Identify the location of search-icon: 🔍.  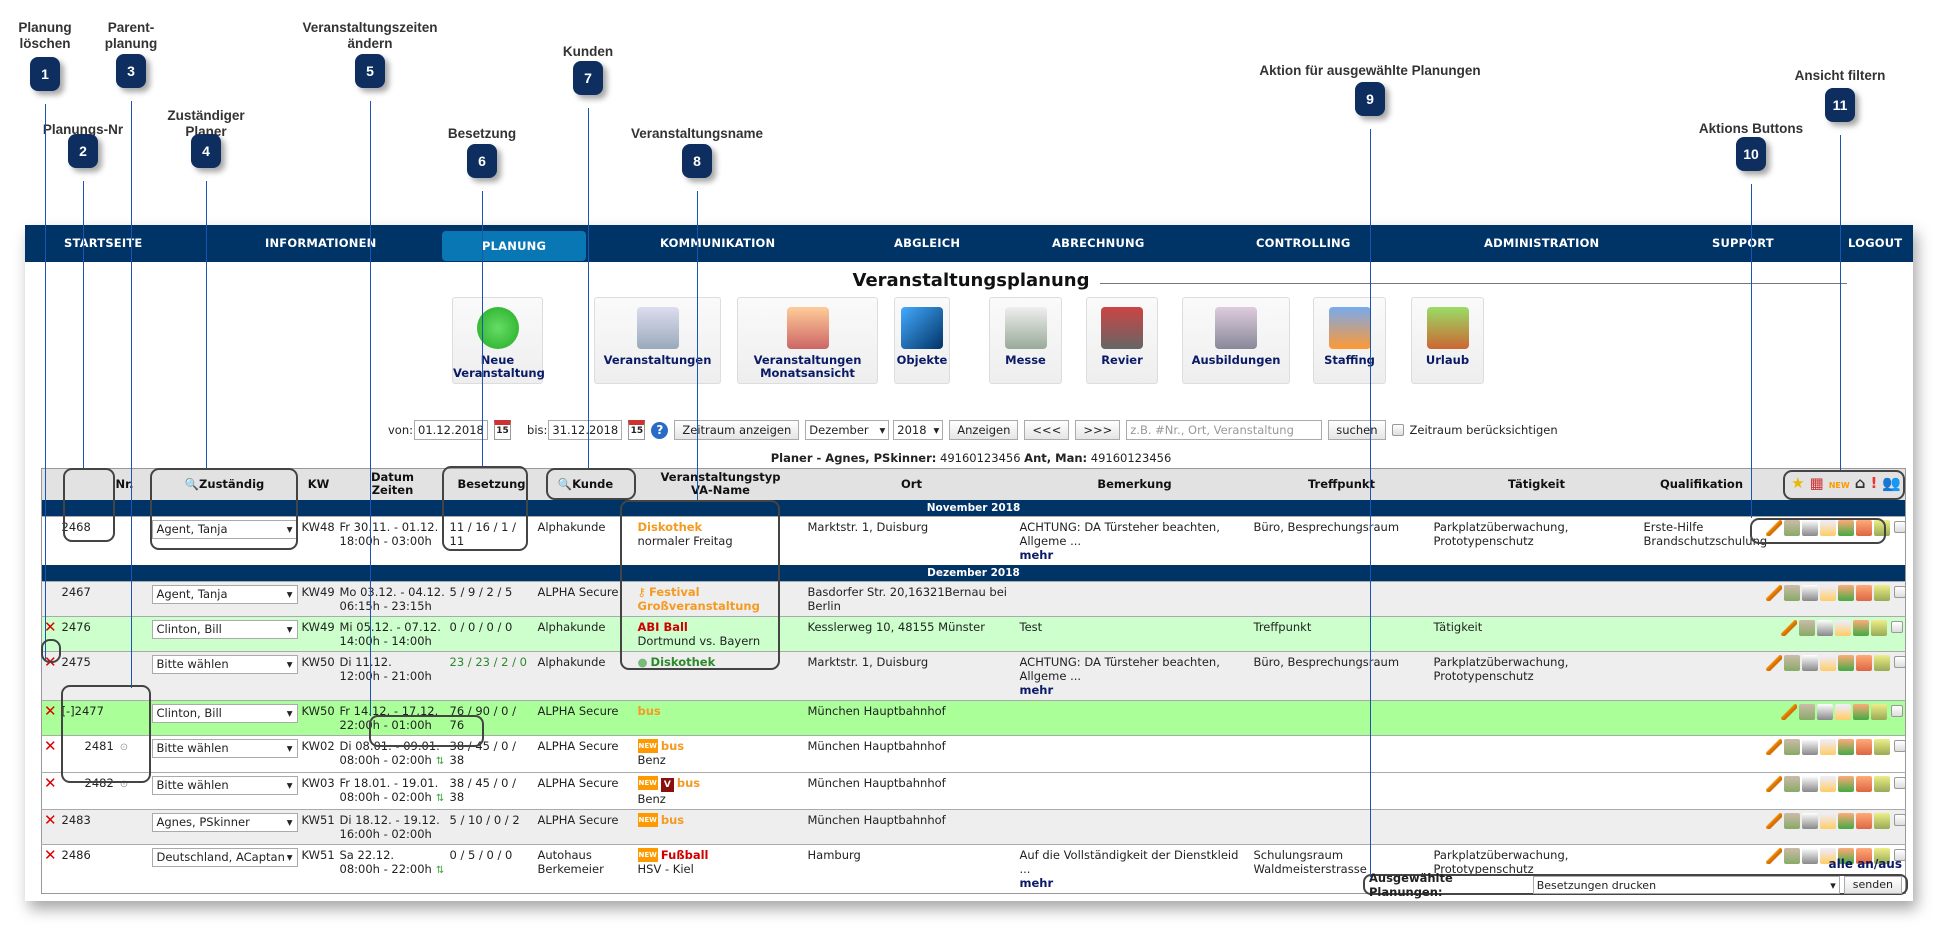
(192, 484).